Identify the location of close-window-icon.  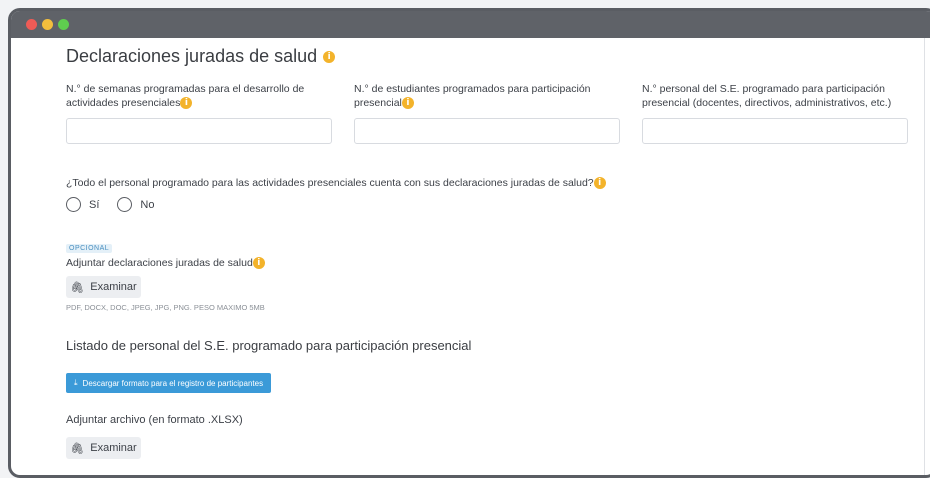
(31, 24).